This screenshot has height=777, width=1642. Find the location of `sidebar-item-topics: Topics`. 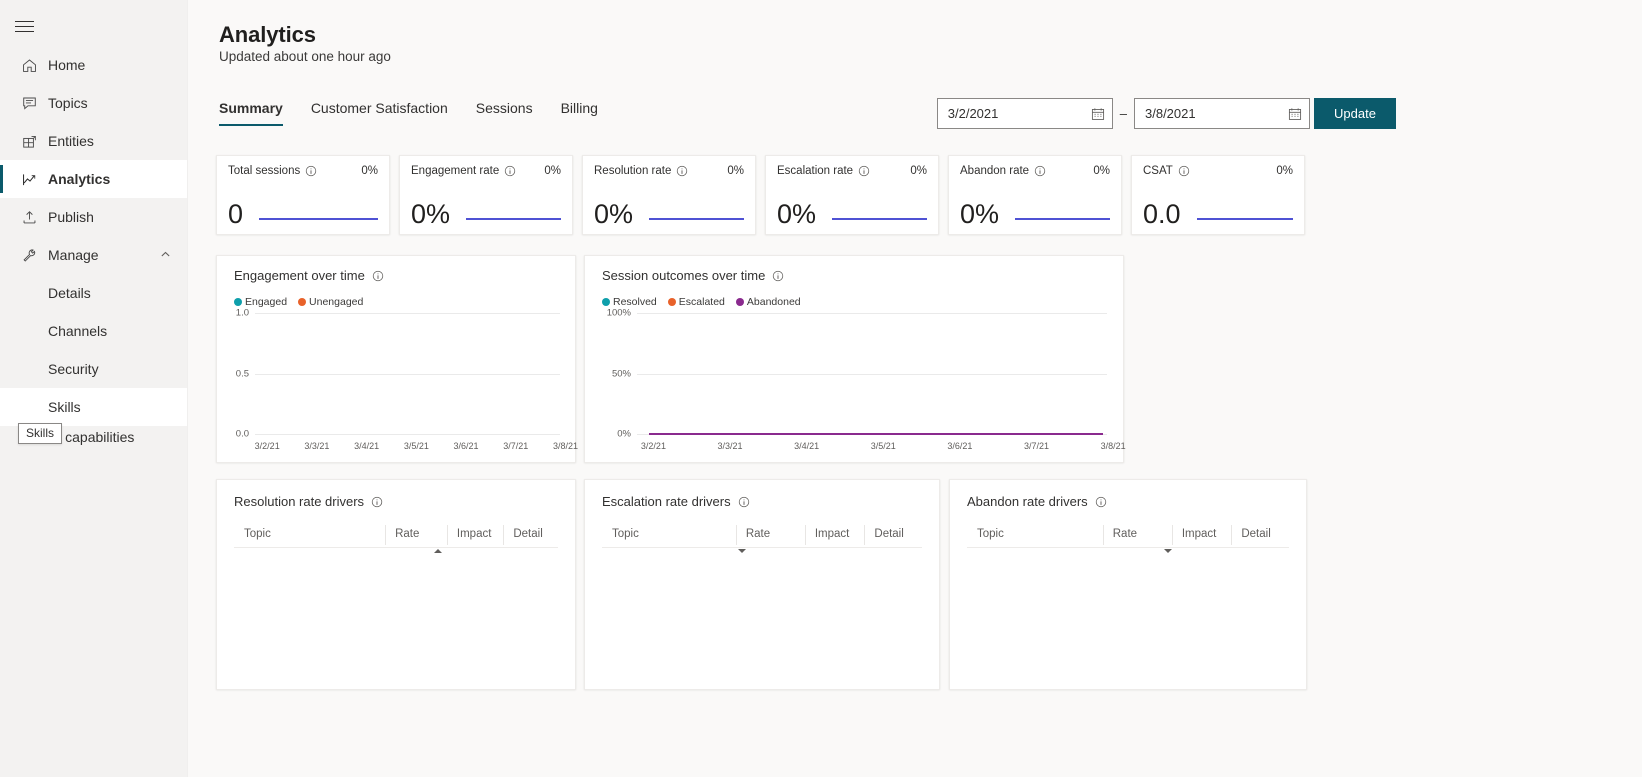

sidebar-item-topics: Topics is located at coordinates (93, 103).